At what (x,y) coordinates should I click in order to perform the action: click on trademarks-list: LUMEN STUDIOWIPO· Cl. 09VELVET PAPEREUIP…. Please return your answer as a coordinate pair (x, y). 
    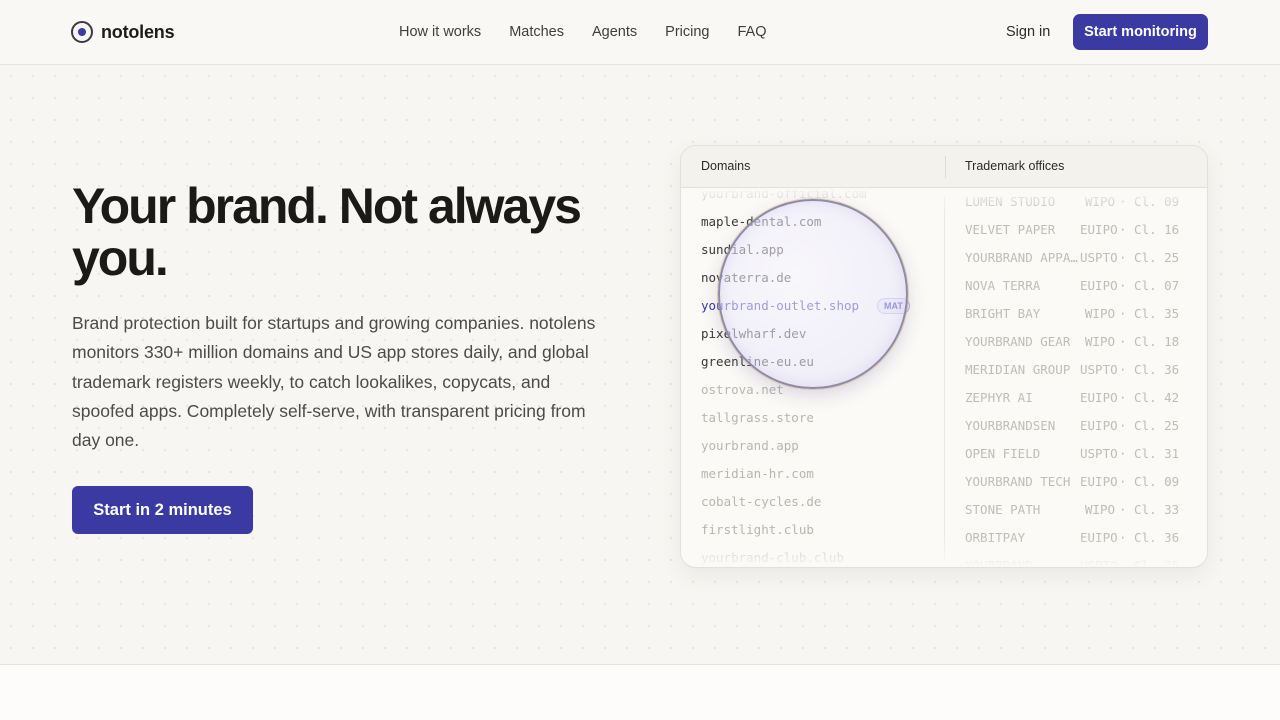
    Looking at the image, I should click on (1080, 377).